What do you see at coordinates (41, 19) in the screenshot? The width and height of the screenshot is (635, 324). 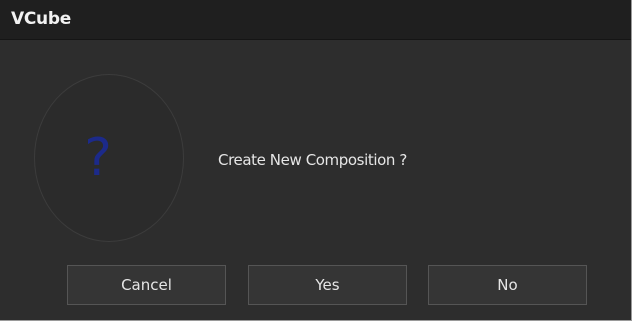 I see `window-title: VCube` at bounding box center [41, 19].